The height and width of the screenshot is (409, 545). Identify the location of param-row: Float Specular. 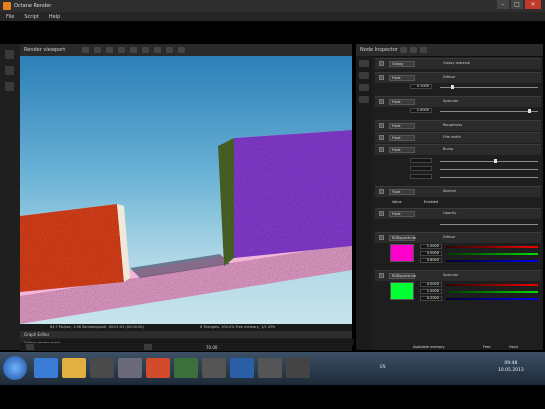
(458, 101).